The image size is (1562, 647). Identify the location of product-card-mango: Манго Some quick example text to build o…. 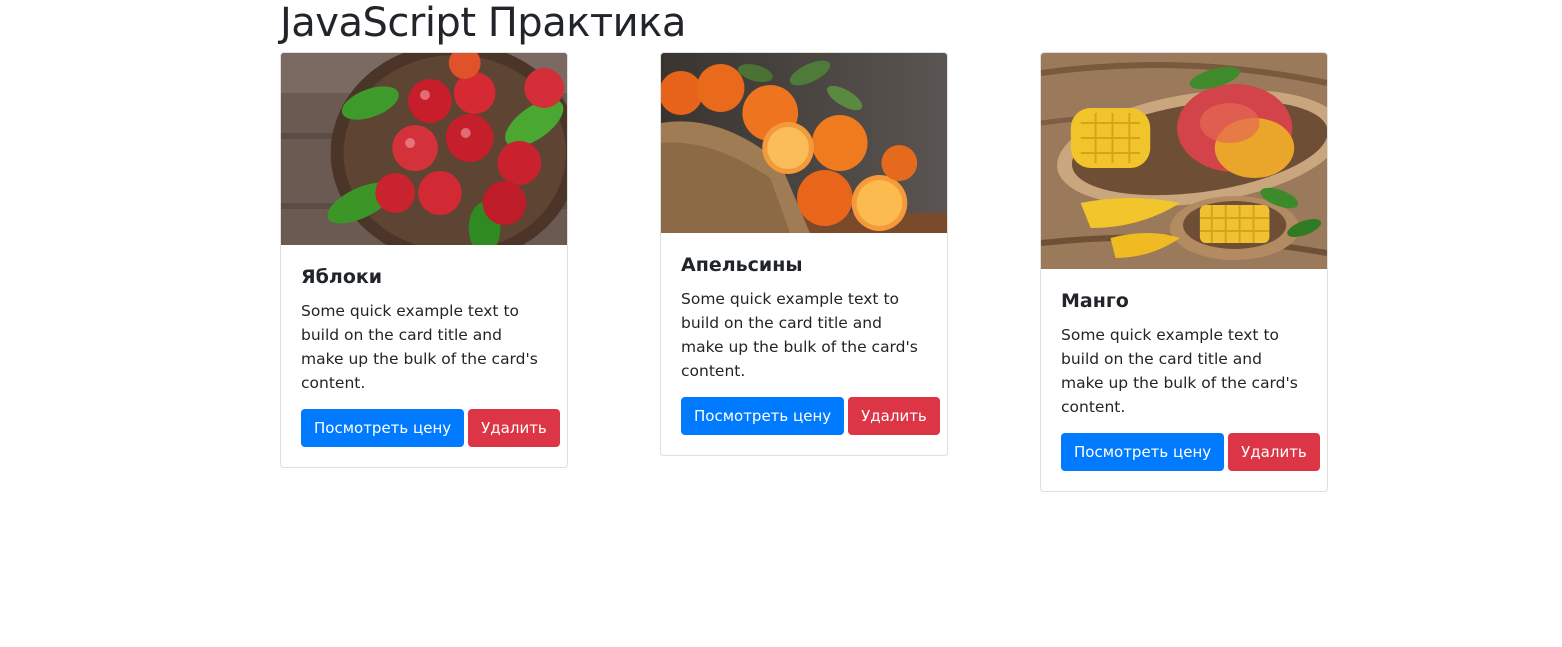
(1184, 272).